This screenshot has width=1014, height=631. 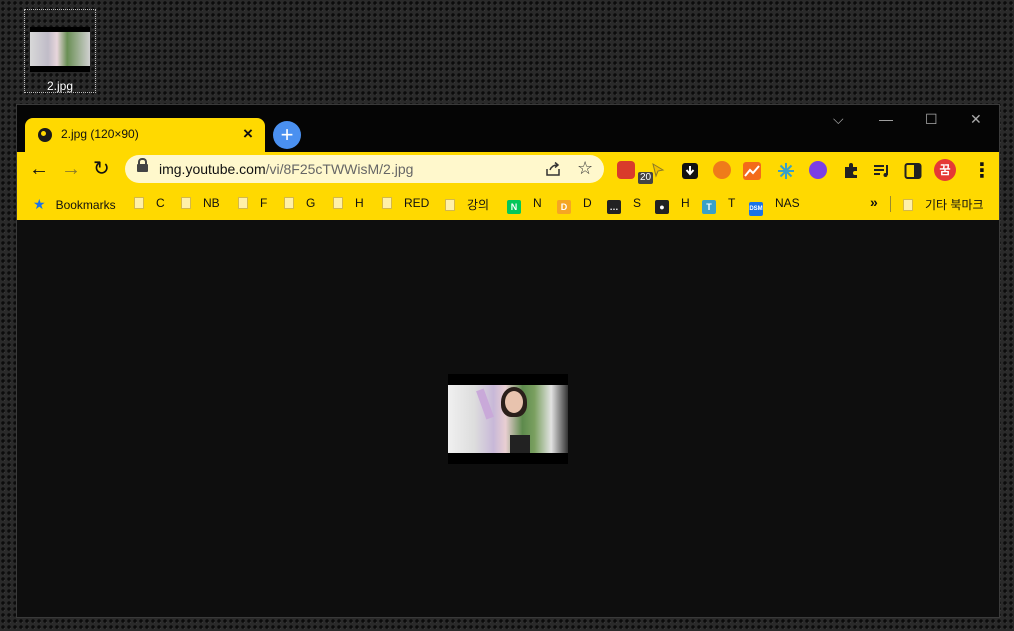 I want to click on bookmark-folder-nb: NB, so click(x=200, y=203).